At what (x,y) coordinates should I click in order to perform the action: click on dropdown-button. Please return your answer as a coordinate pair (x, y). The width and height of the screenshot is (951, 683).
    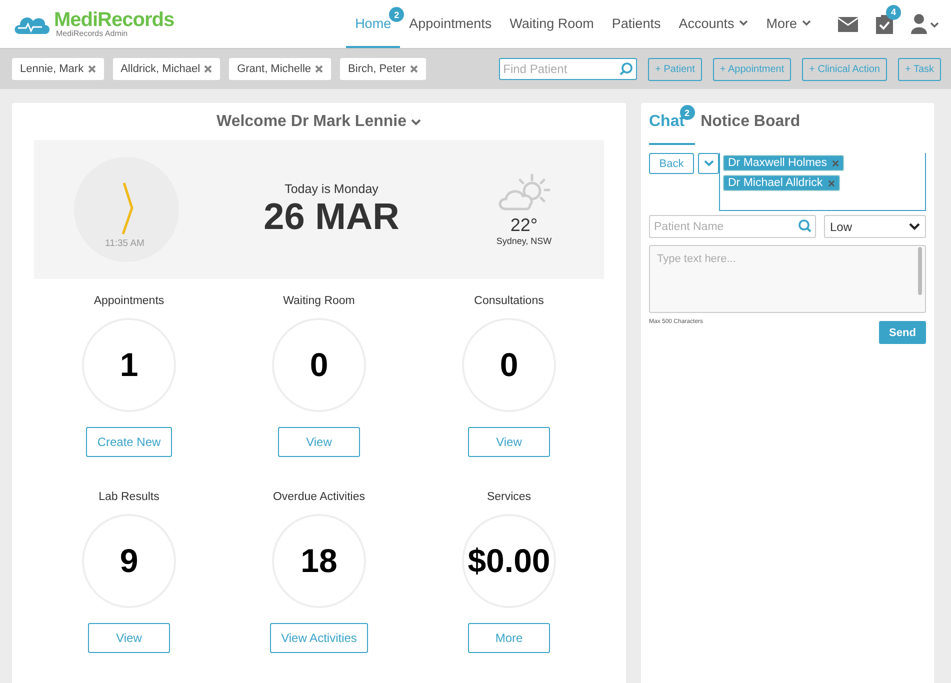
    Looking at the image, I should click on (708, 163).